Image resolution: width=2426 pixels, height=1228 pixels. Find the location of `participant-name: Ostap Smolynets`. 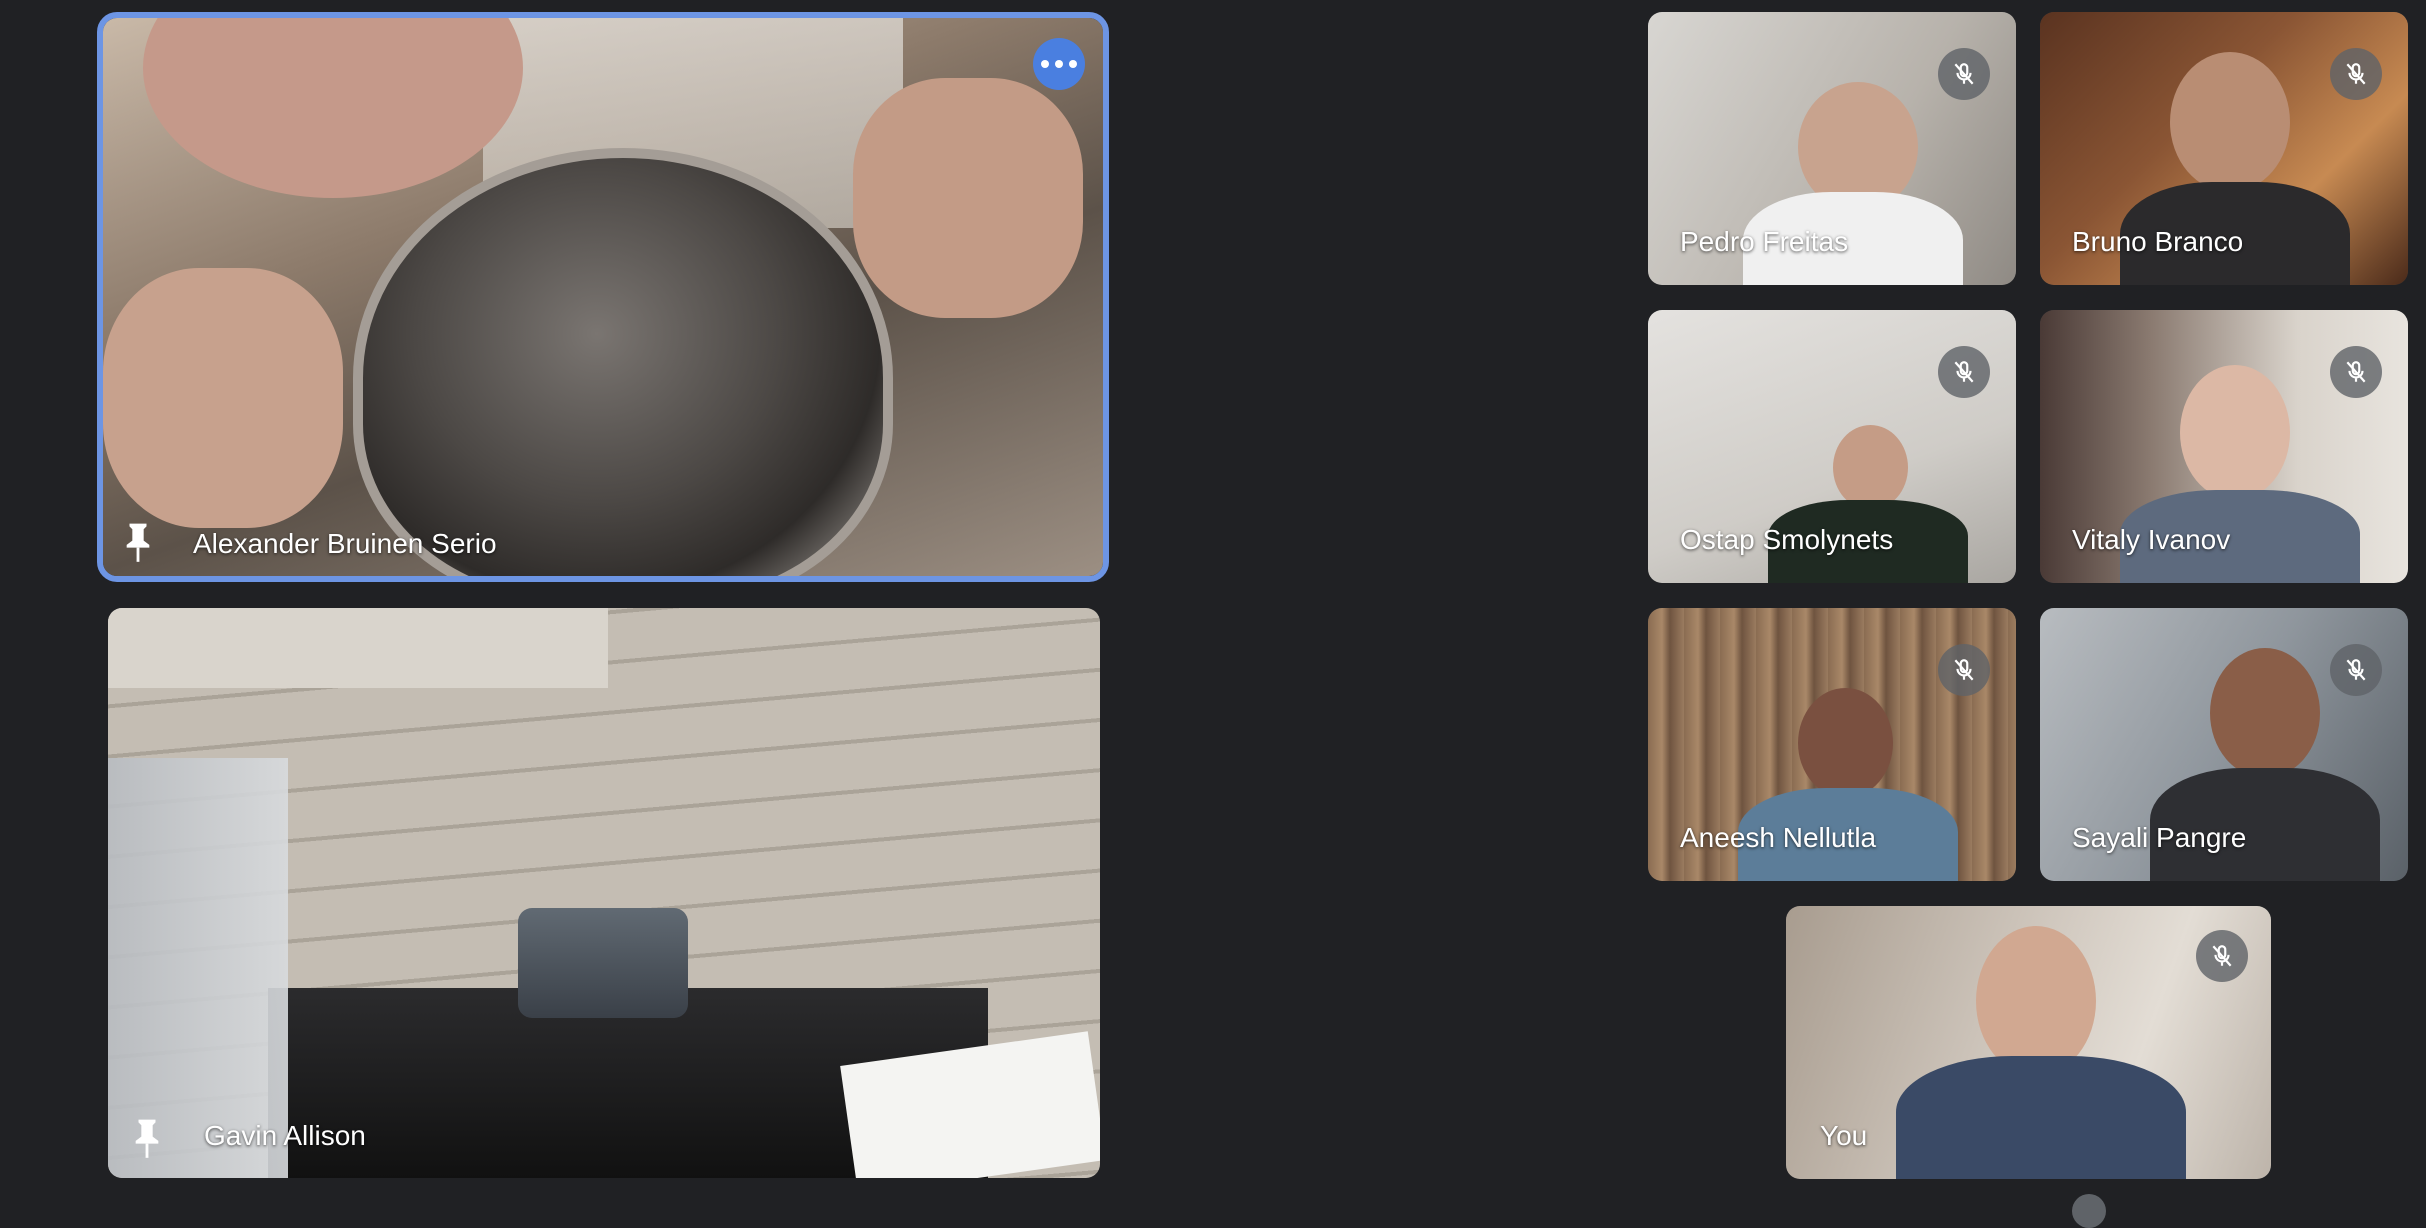

participant-name: Ostap Smolynets is located at coordinates (1787, 539).